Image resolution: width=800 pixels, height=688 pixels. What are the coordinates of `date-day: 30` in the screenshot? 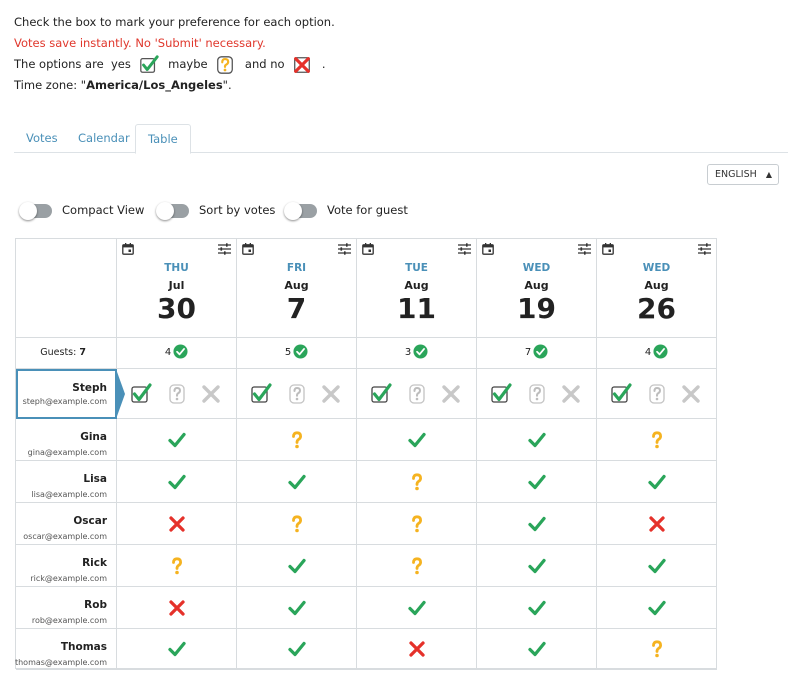 It's located at (176, 308).